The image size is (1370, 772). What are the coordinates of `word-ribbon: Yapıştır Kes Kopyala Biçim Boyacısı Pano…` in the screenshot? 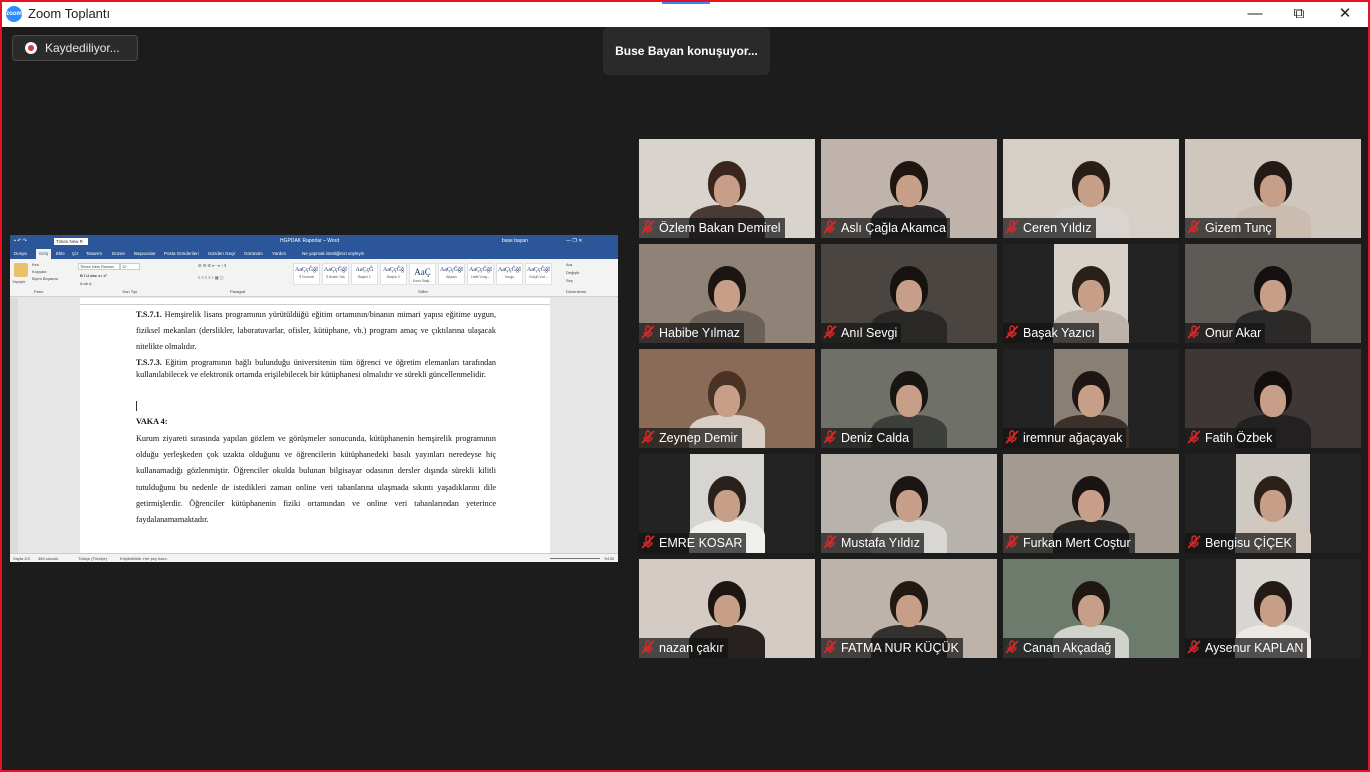 It's located at (314, 278).